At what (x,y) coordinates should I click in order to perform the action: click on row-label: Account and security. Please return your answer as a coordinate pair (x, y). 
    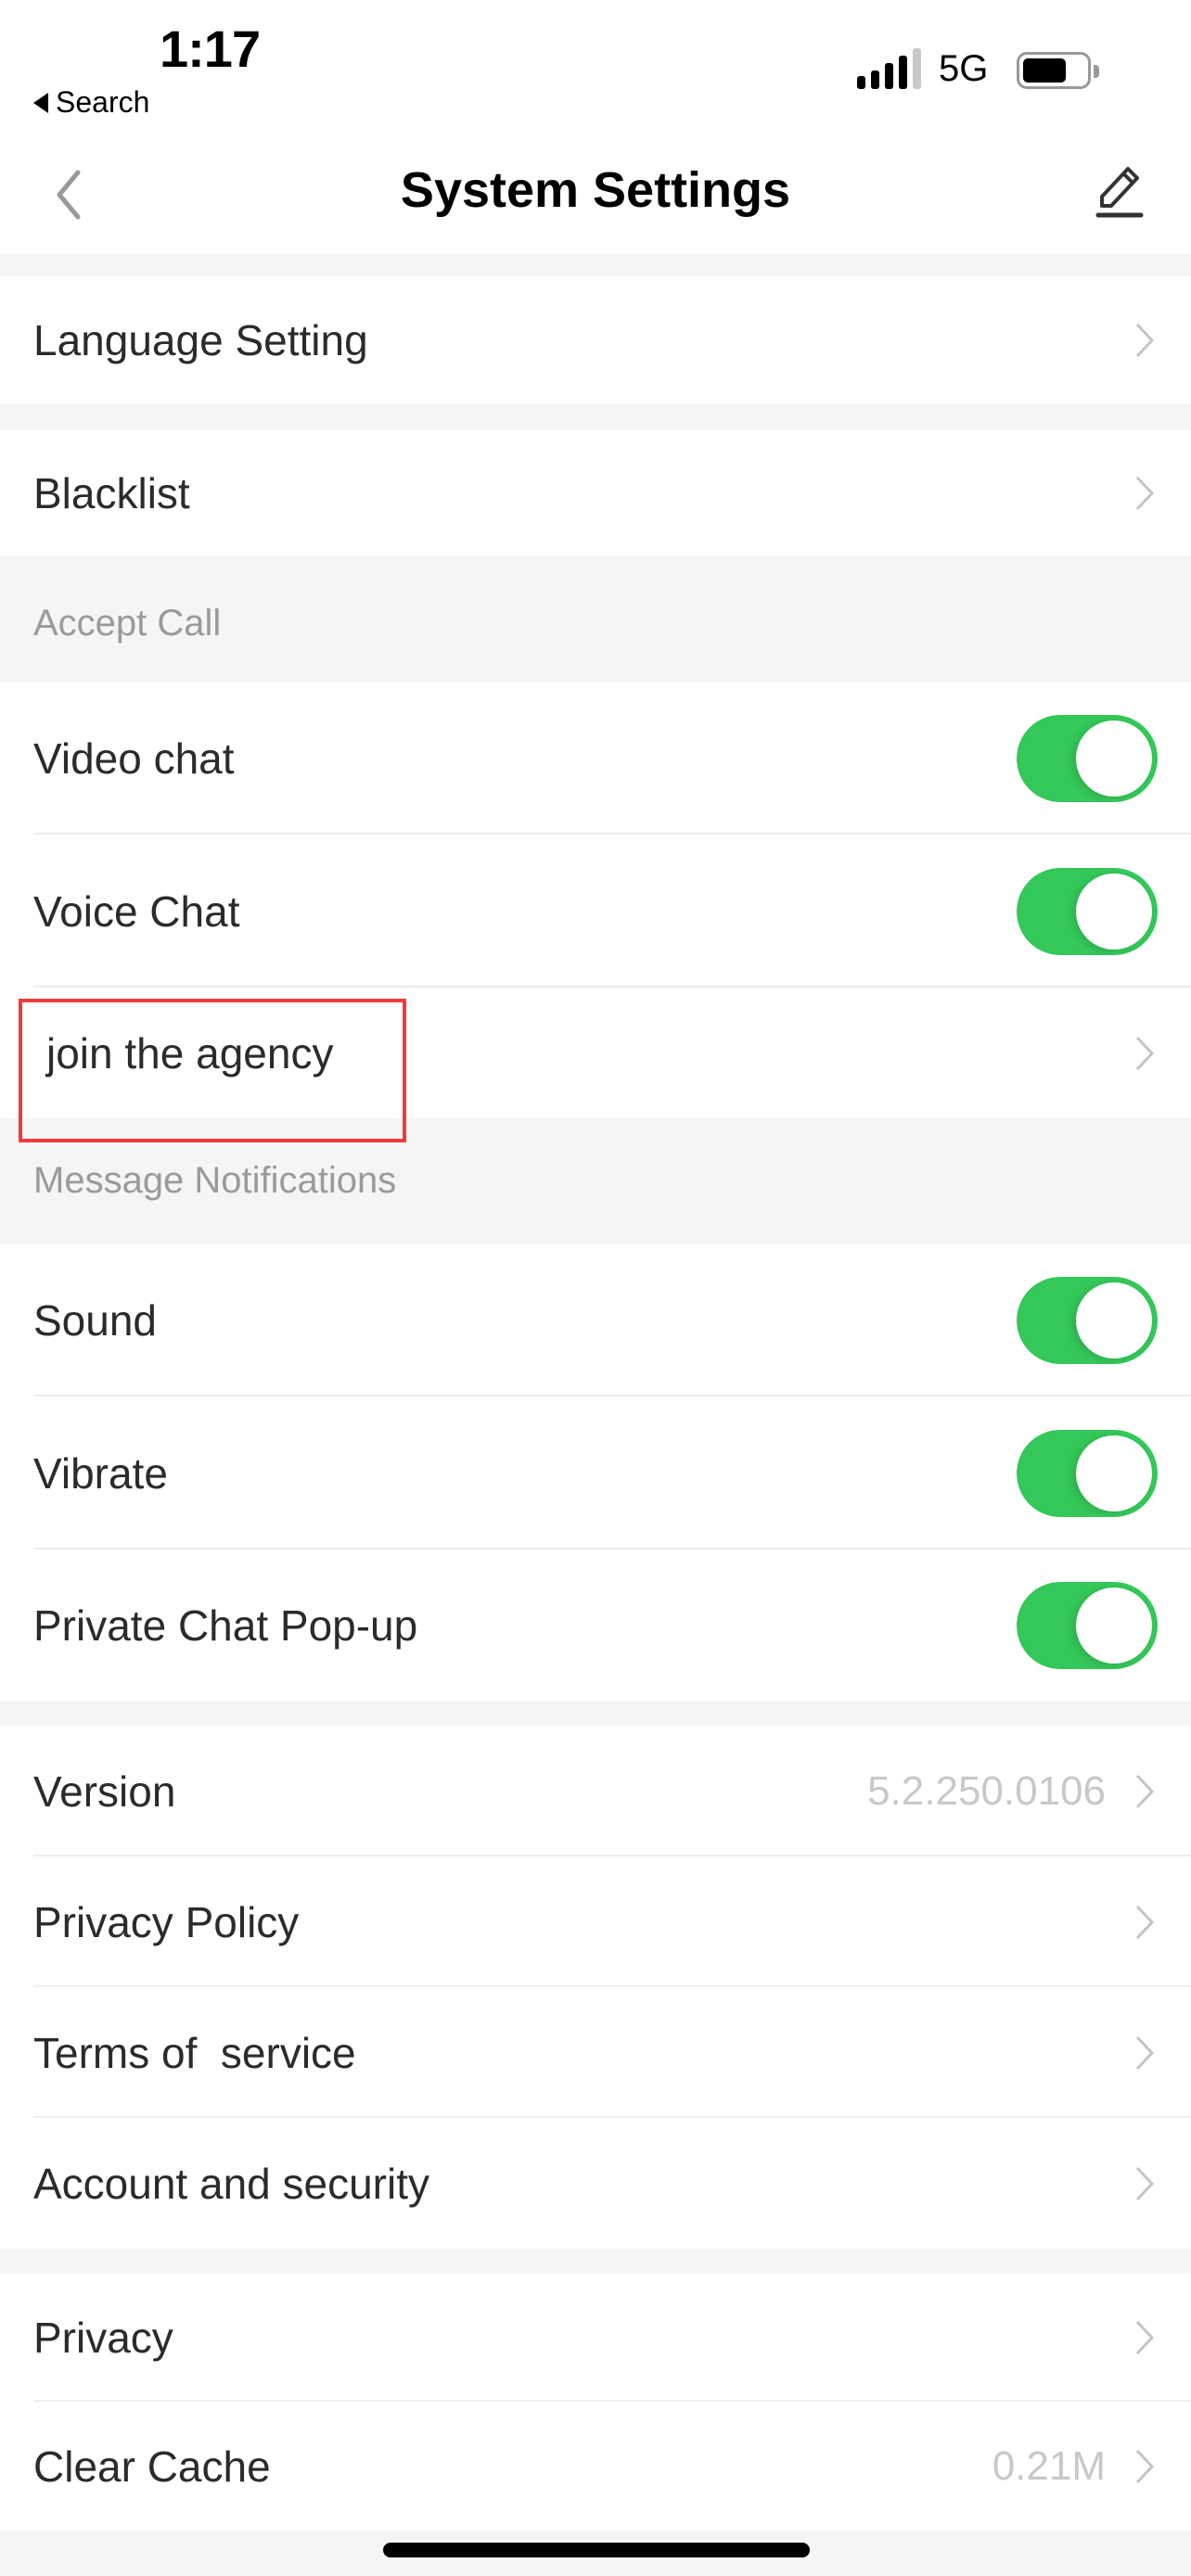
    Looking at the image, I should click on (231, 2183).